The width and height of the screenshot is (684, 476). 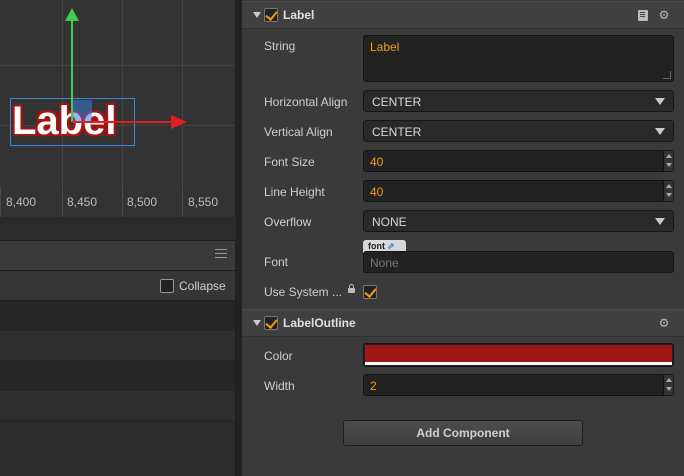 What do you see at coordinates (21, 202) in the screenshot?
I see `ruler-label: 8,400` at bounding box center [21, 202].